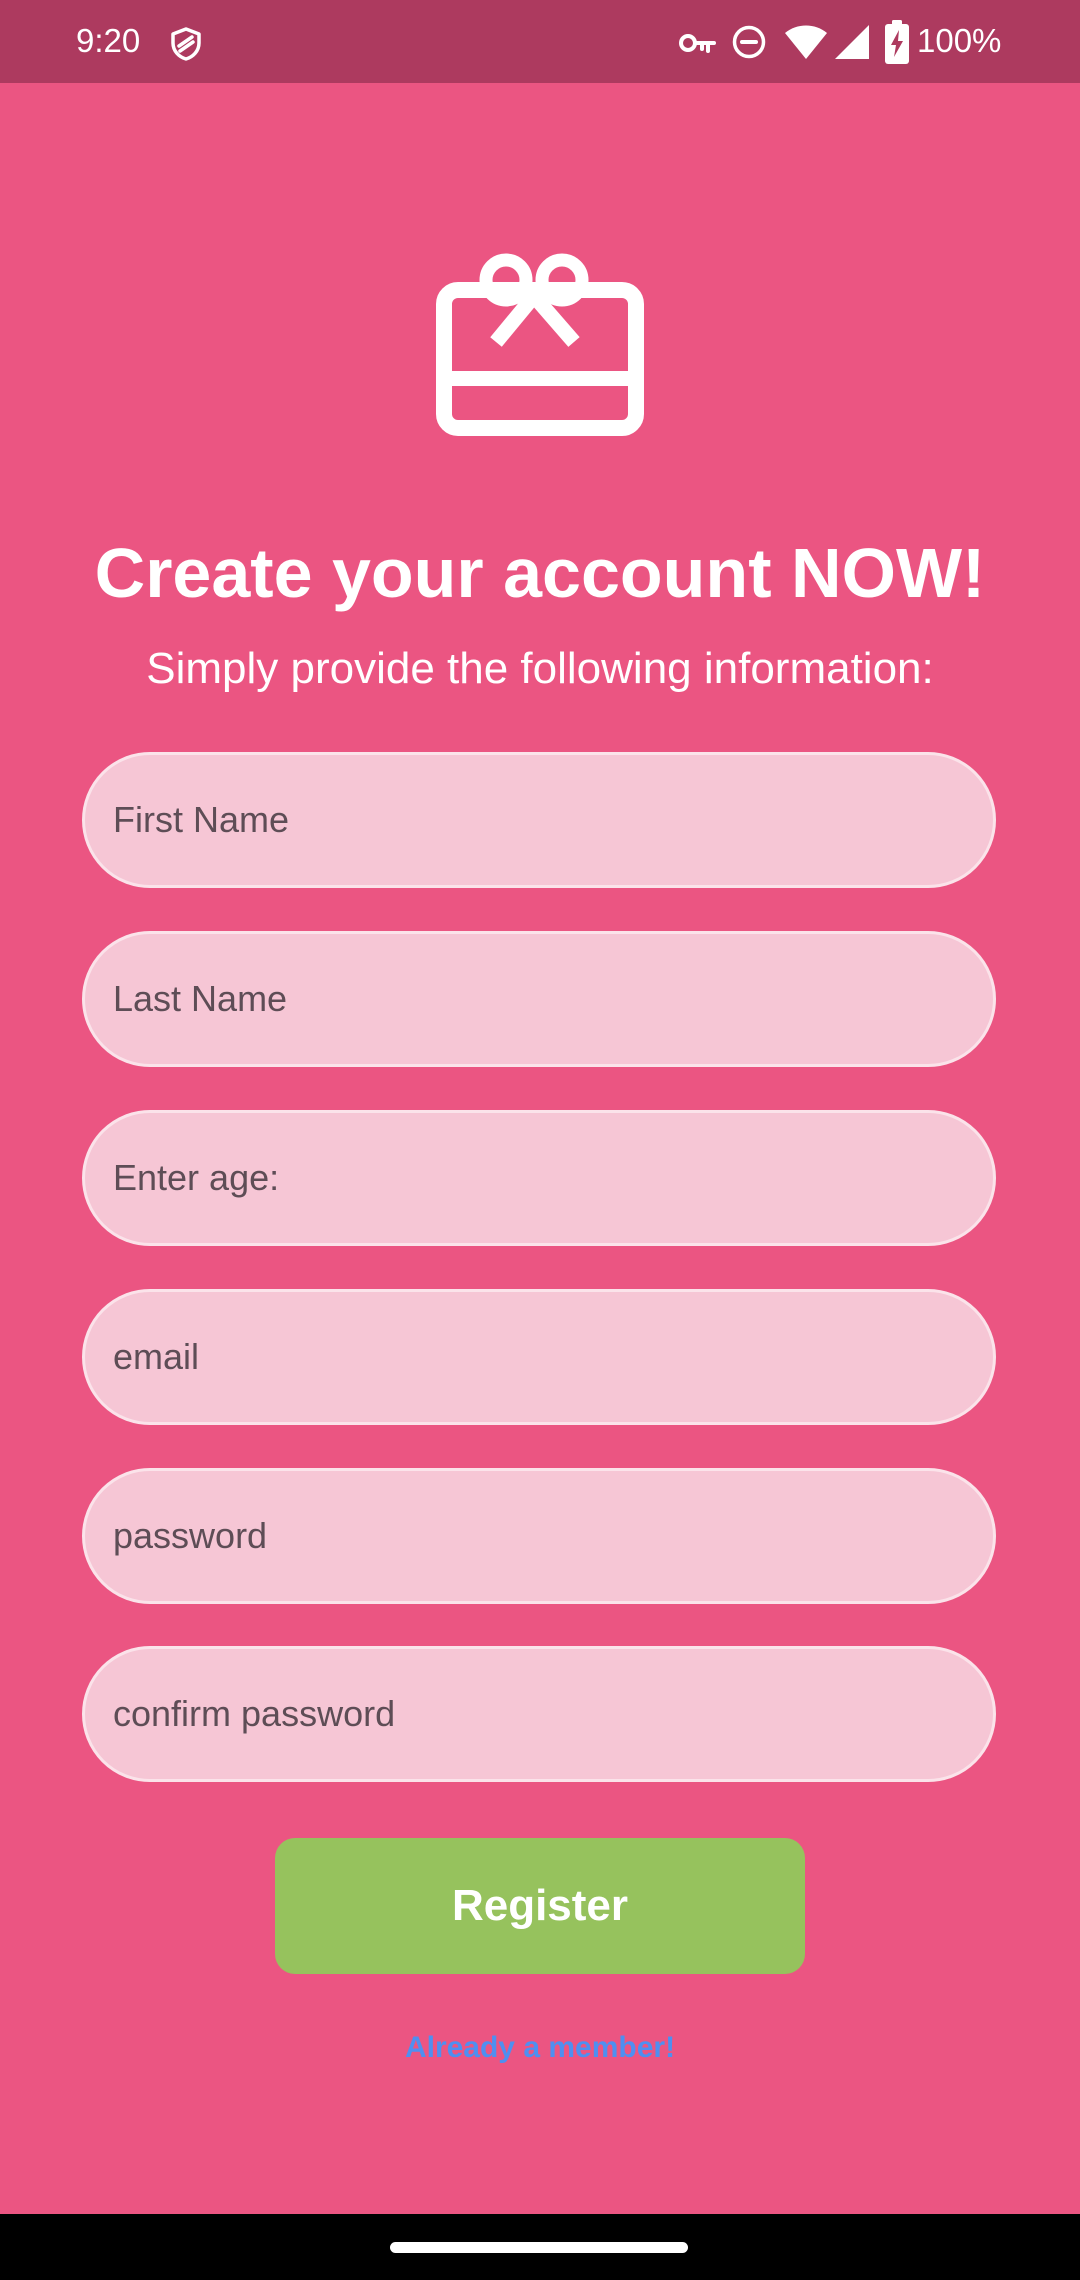 Image resolution: width=1080 pixels, height=2280 pixels. I want to click on home-gesture-handle, so click(539, 2247).